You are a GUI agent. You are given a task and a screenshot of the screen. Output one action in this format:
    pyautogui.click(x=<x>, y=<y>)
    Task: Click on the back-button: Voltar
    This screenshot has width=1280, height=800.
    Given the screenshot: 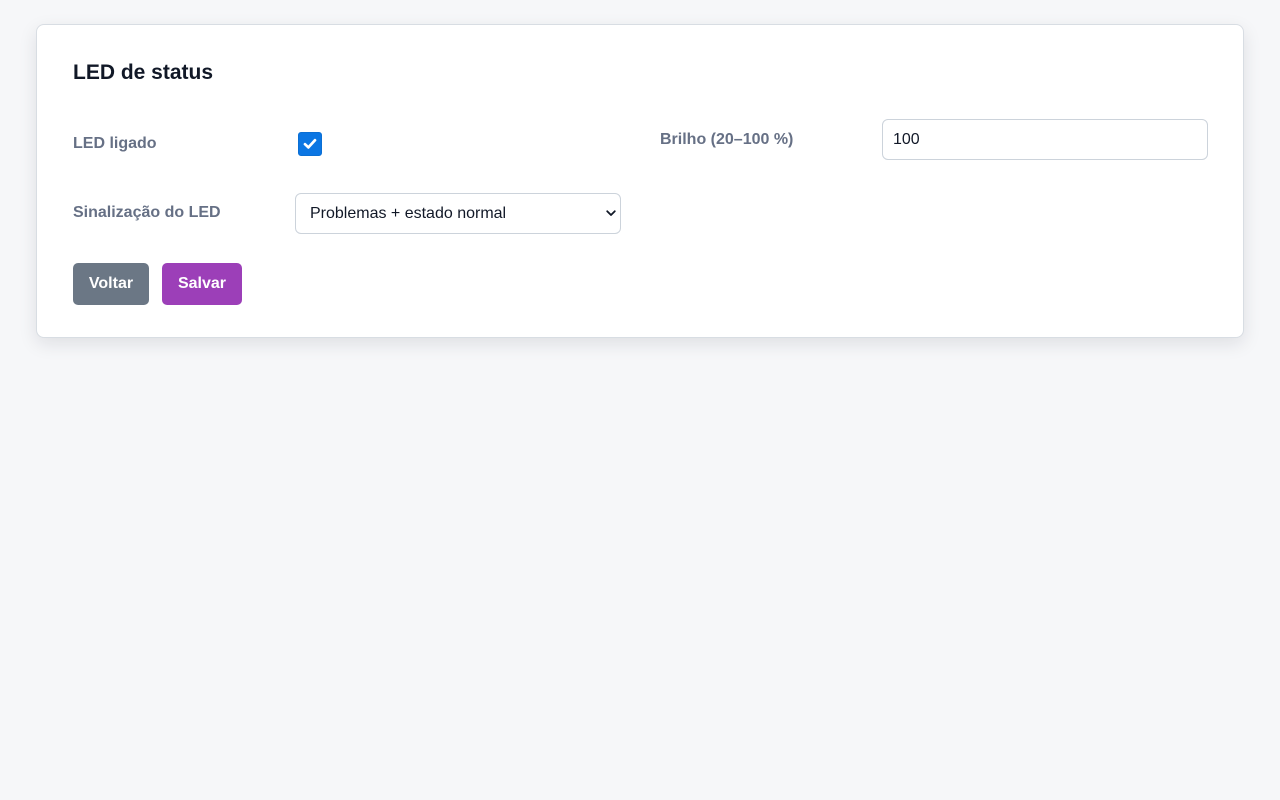 What is the action you would take?
    pyautogui.click(x=111, y=284)
    